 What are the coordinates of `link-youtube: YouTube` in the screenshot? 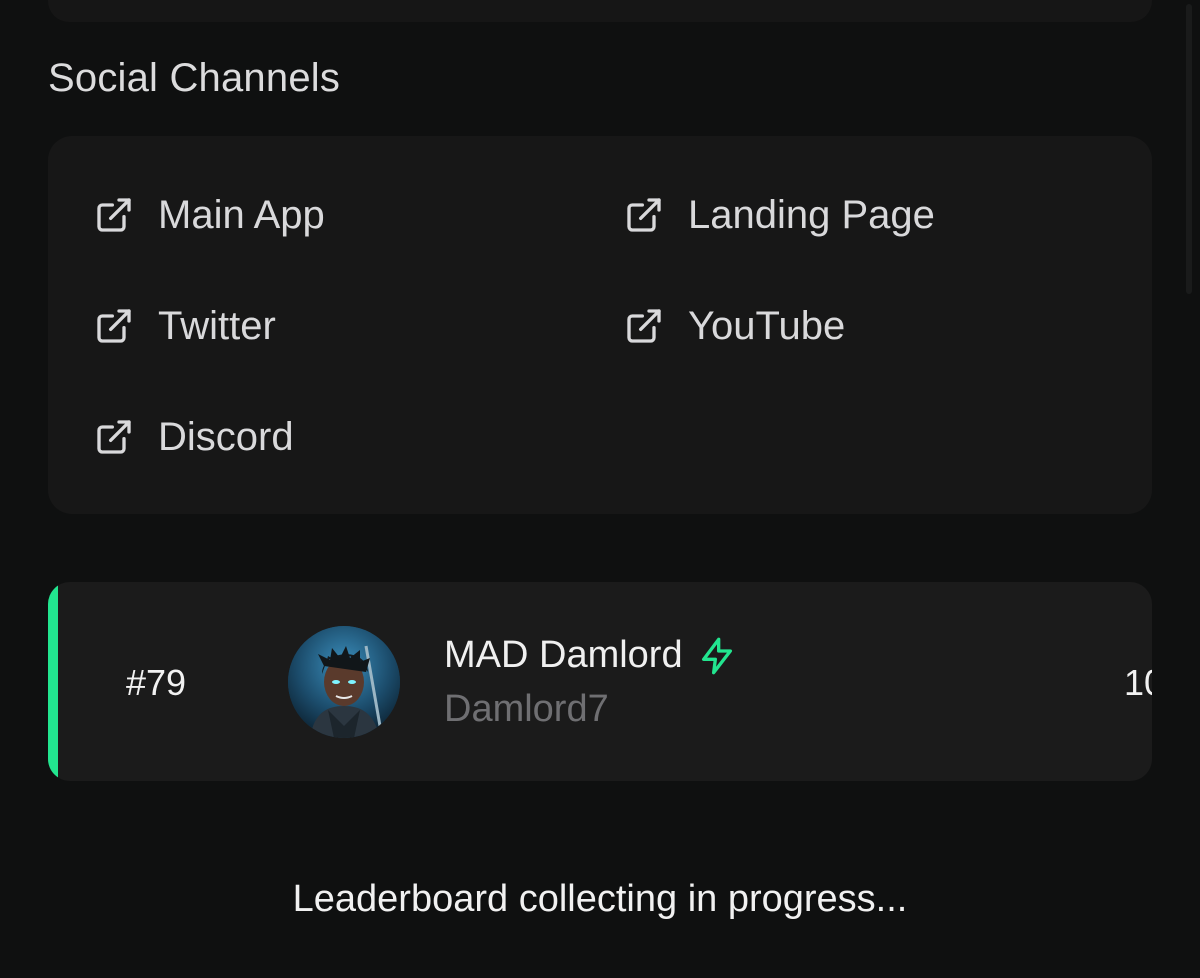 It's located at (734, 326).